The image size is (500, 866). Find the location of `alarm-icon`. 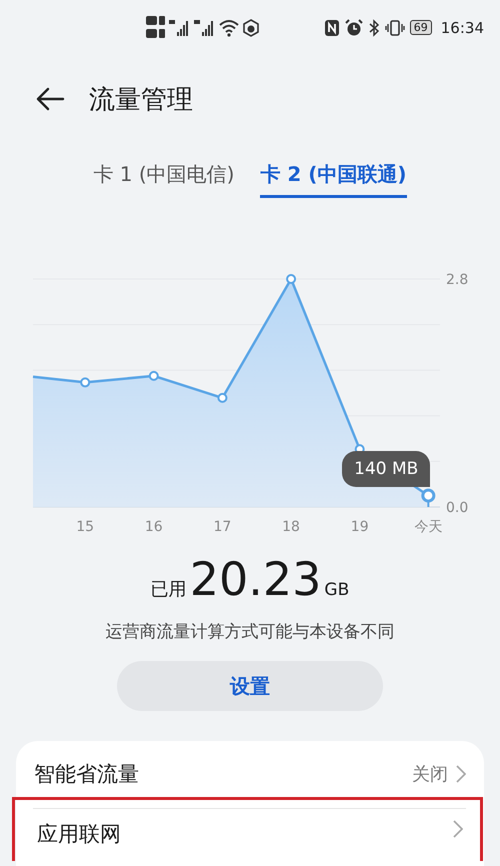

alarm-icon is located at coordinates (353, 27).